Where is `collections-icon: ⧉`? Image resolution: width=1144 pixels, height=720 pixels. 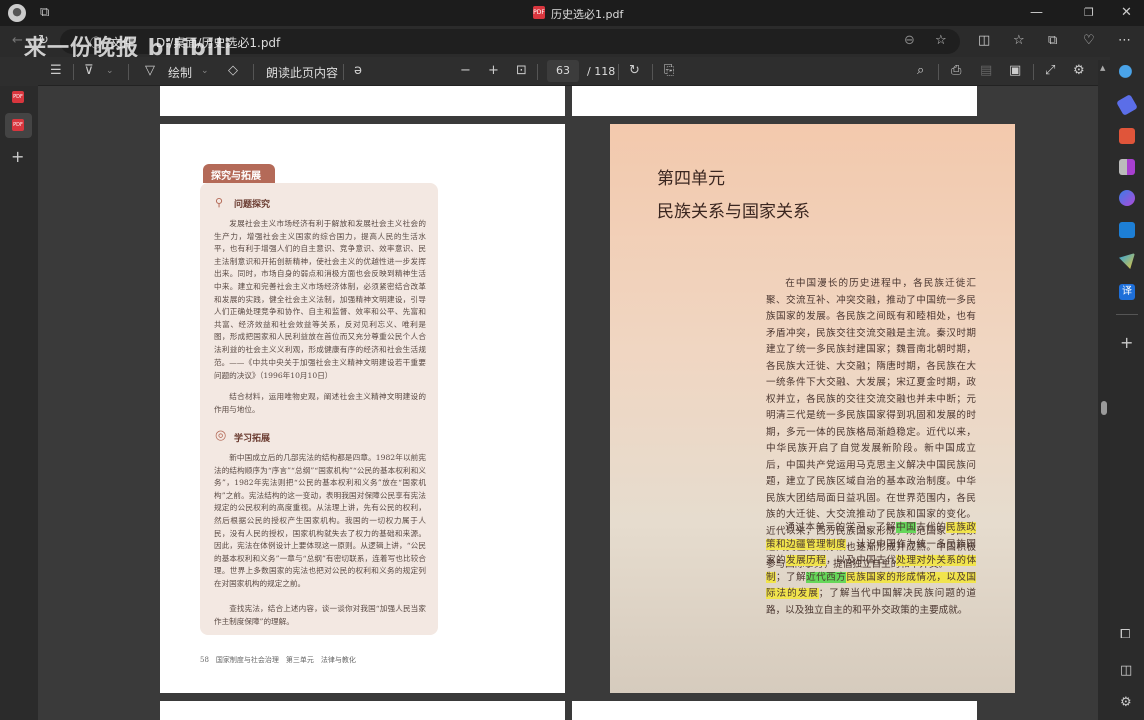
collections-icon: ⧉ is located at coordinates (1052, 41).